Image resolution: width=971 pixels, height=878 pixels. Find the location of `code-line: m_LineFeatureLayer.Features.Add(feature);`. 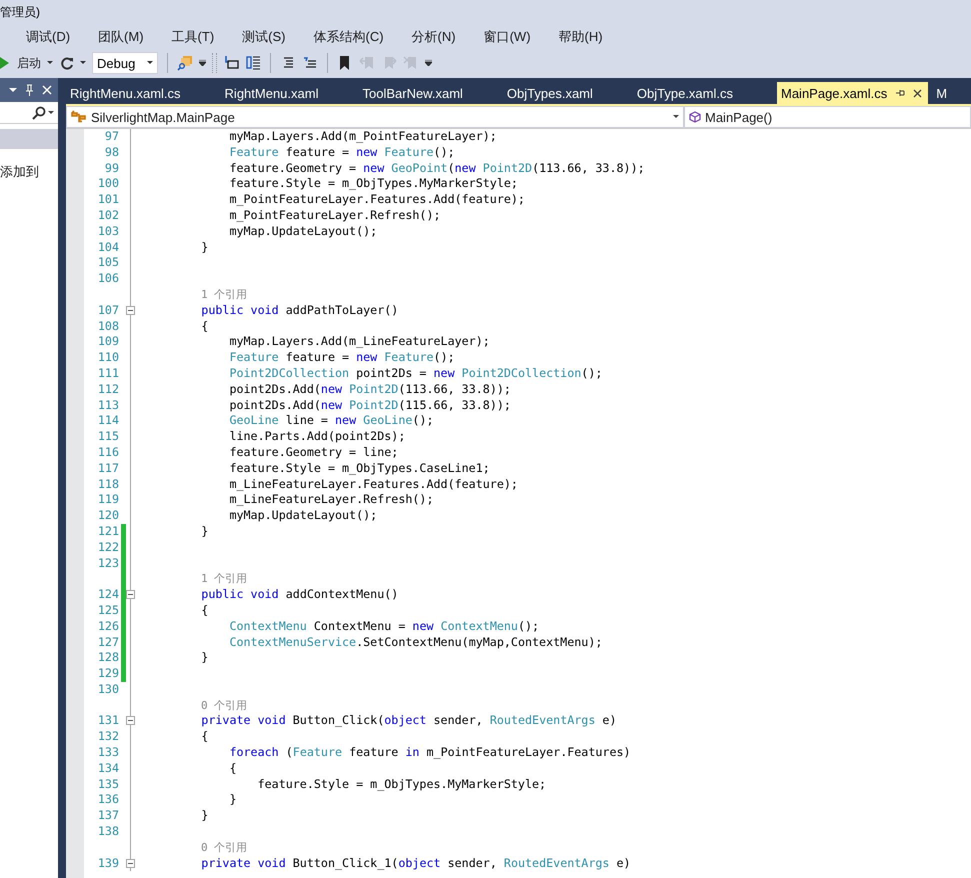

code-line: m_LineFeatureLayer.Features.Add(feature); is located at coordinates (373, 483).